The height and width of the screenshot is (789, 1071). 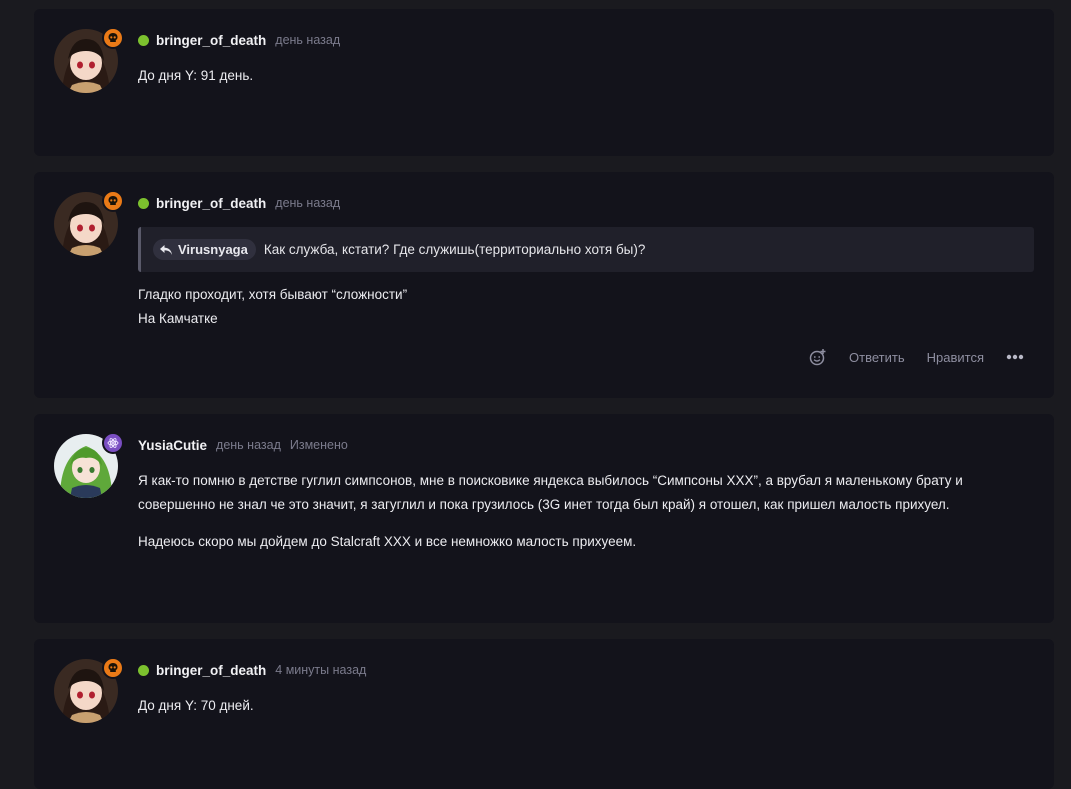 I want to click on comment-header: bringer_of_death 4 минуты назад, so click(x=252, y=670).